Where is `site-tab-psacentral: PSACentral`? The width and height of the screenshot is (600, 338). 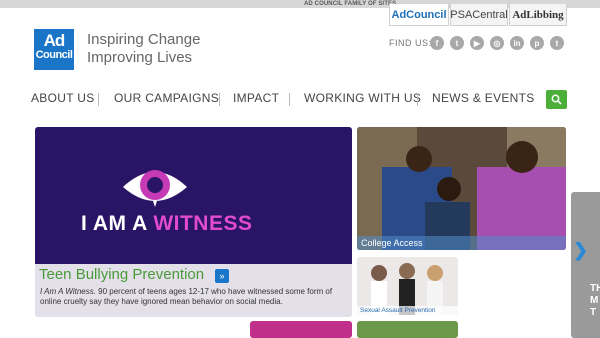
site-tab-psacentral: PSACentral is located at coordinates (479, 15).